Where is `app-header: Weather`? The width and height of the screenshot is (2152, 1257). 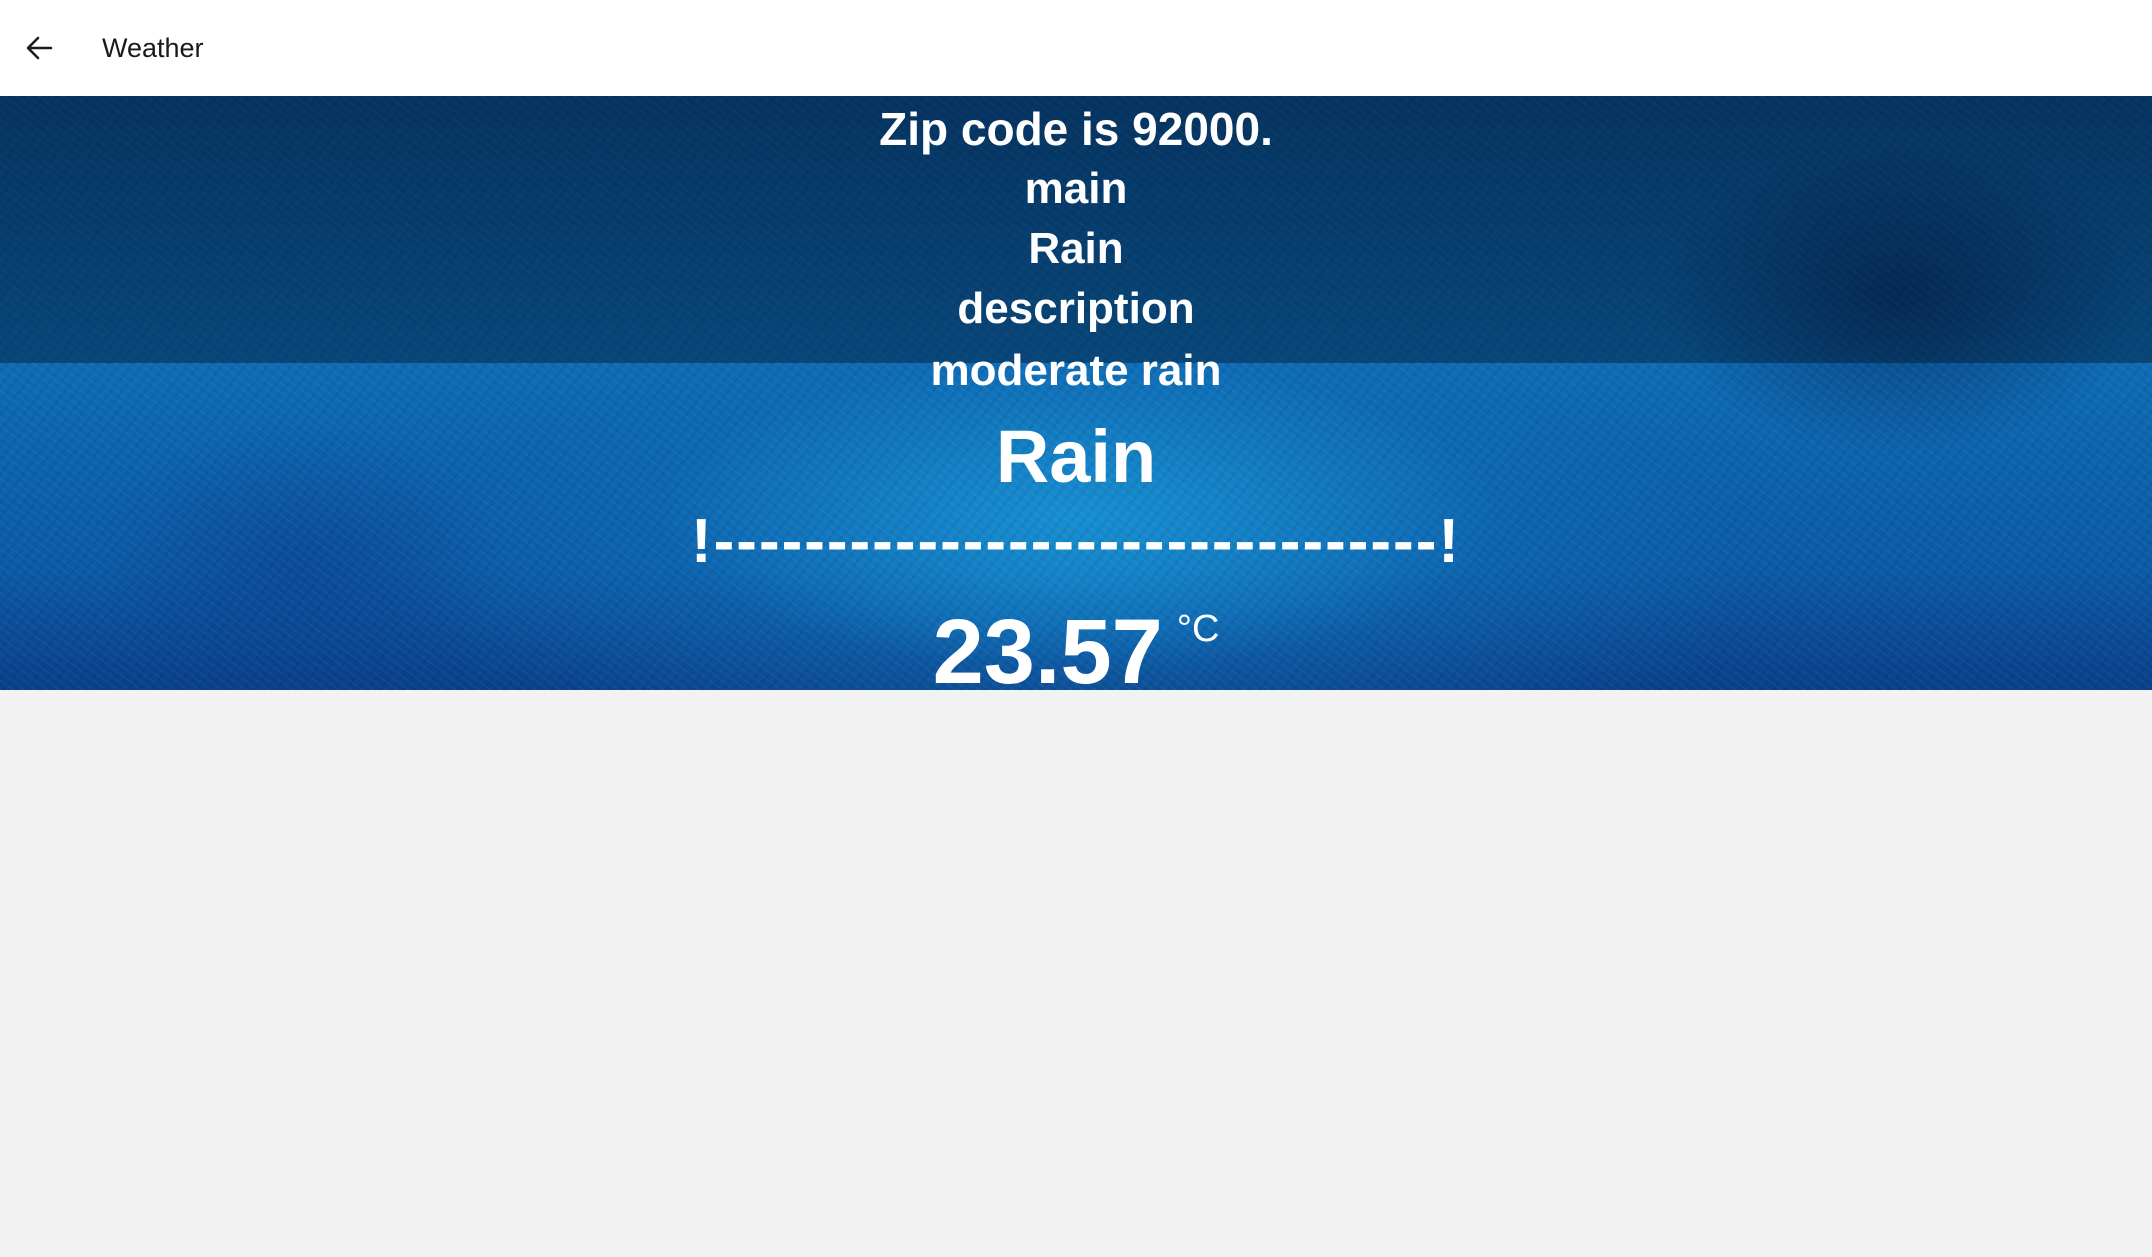 app-header: Weather is located at coordinates (1076, 48).